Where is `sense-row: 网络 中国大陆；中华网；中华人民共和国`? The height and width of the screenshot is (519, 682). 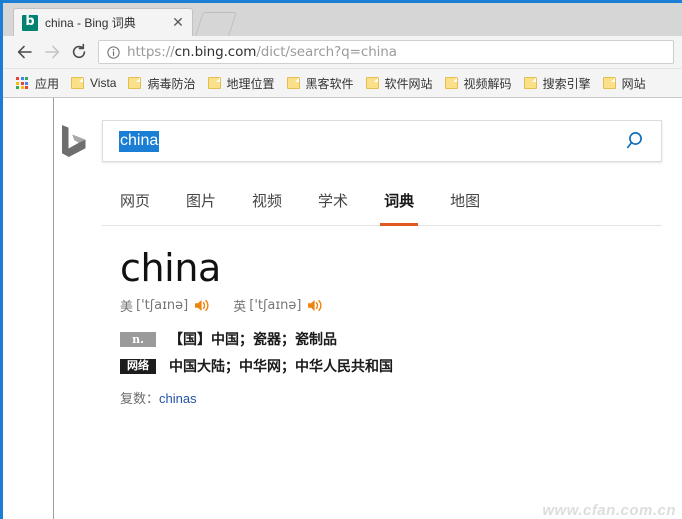
sense-row: 网络 中国大陆；中华网；中华人民共和国 is located at coordinates (400, 366).